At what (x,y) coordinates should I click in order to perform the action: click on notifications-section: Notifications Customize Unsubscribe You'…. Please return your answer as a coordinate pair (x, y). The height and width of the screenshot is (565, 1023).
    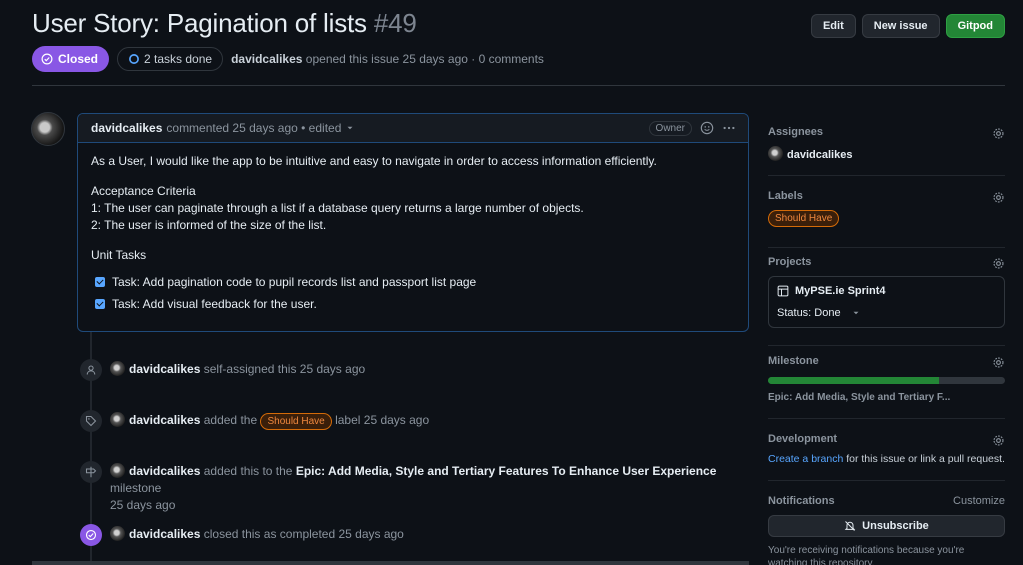
    Looking at the image, I should click on (886, 523).